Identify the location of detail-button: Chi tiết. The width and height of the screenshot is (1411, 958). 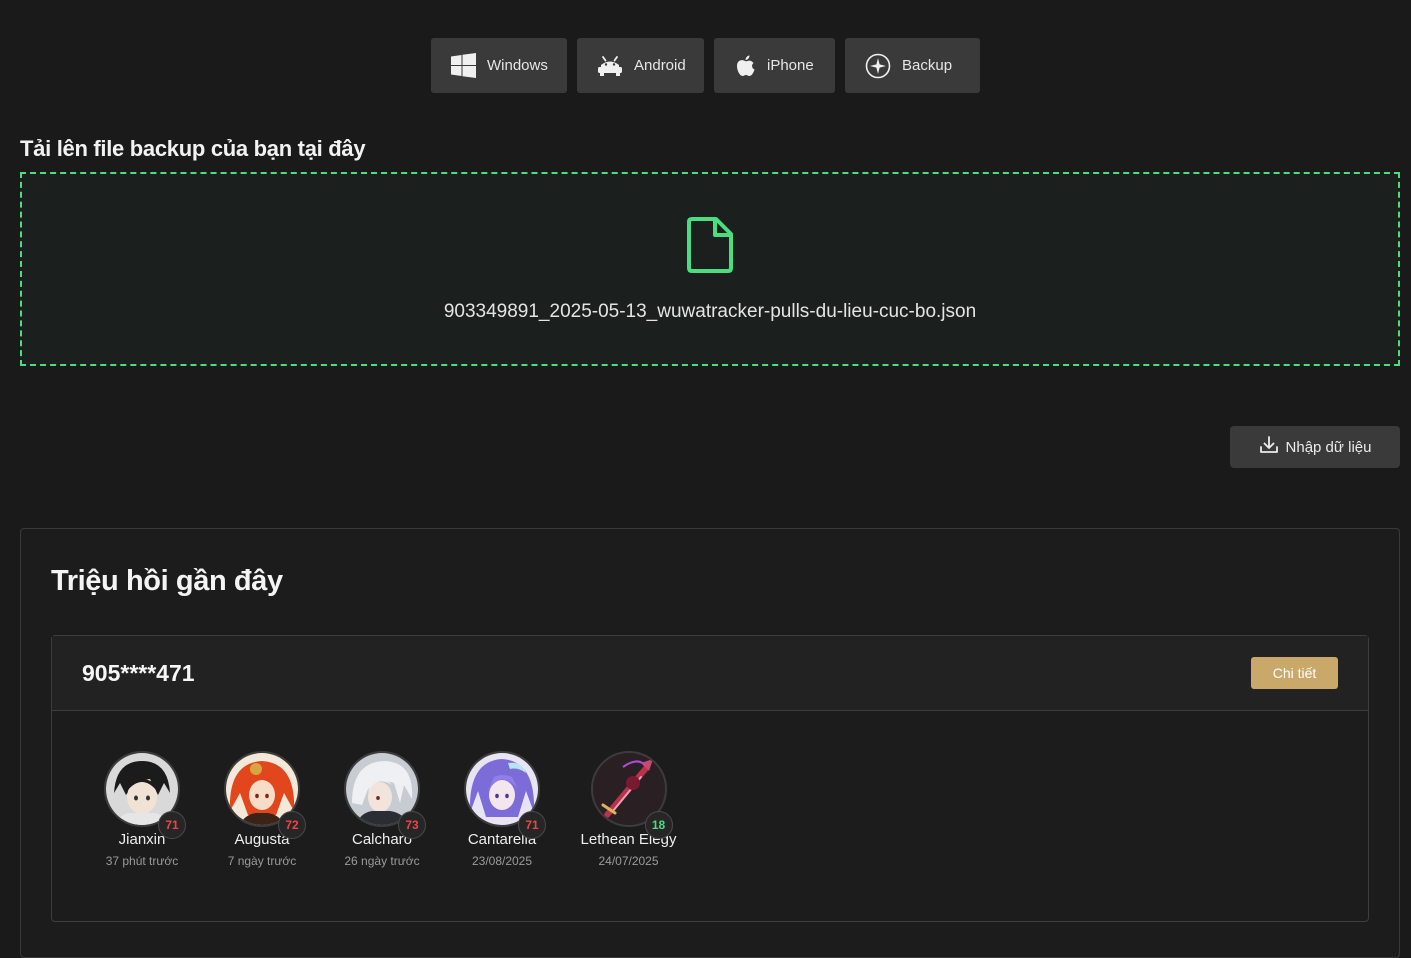
(1294, 673).